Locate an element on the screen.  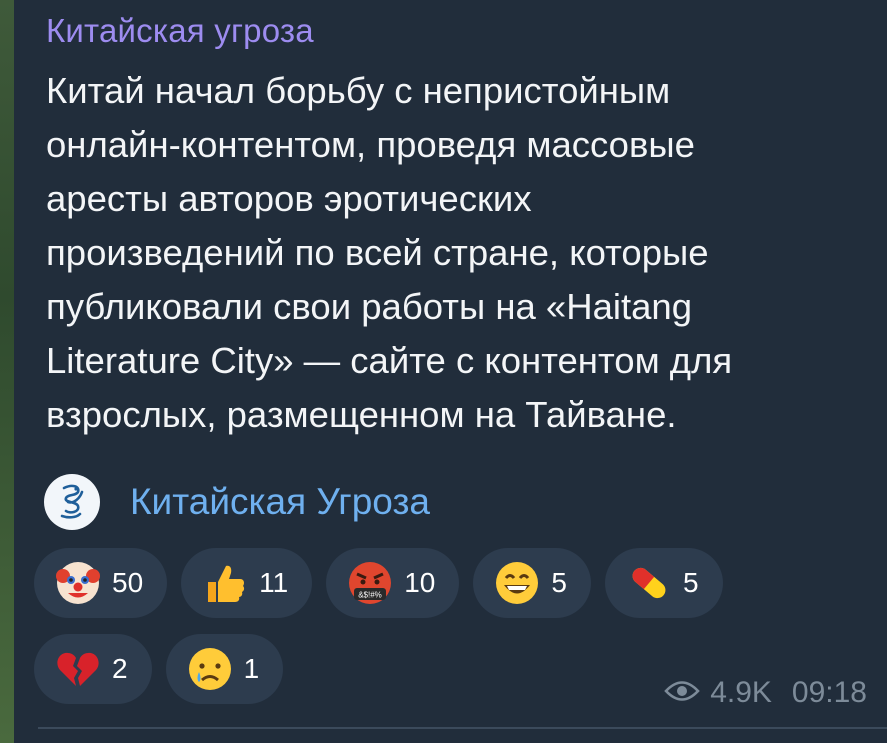
reaction-pill: 5 is located at coordinates (663, 583).